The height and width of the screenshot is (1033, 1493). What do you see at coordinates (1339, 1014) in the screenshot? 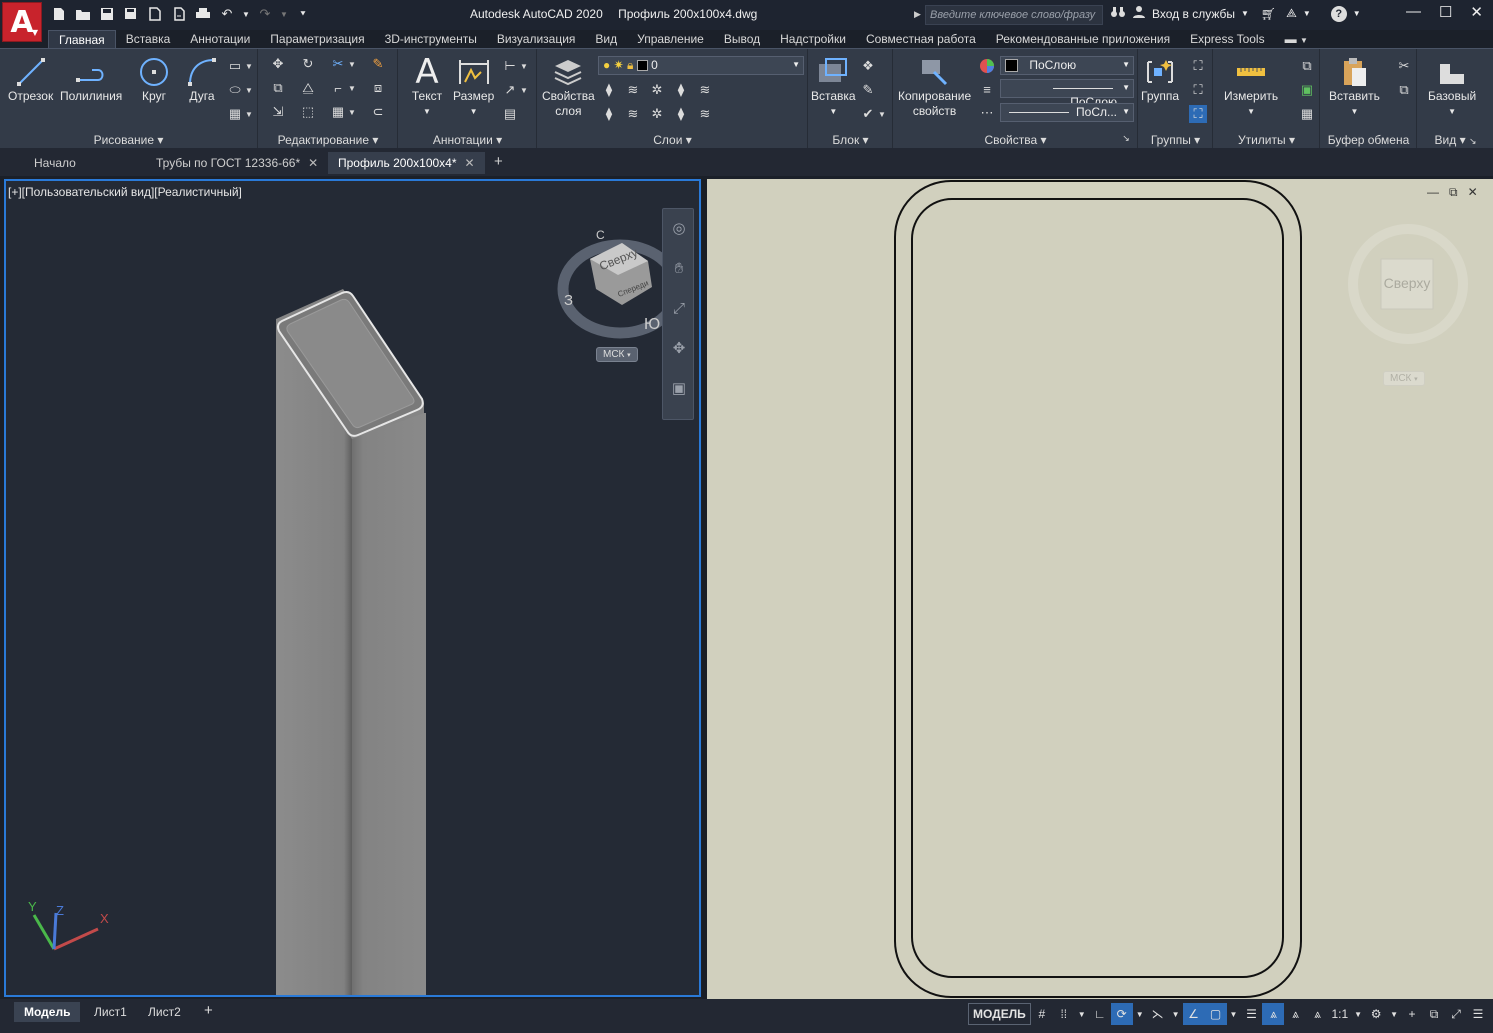
I see `annotation-scale-value: 1:1` at bounding box center [1339, 1014].